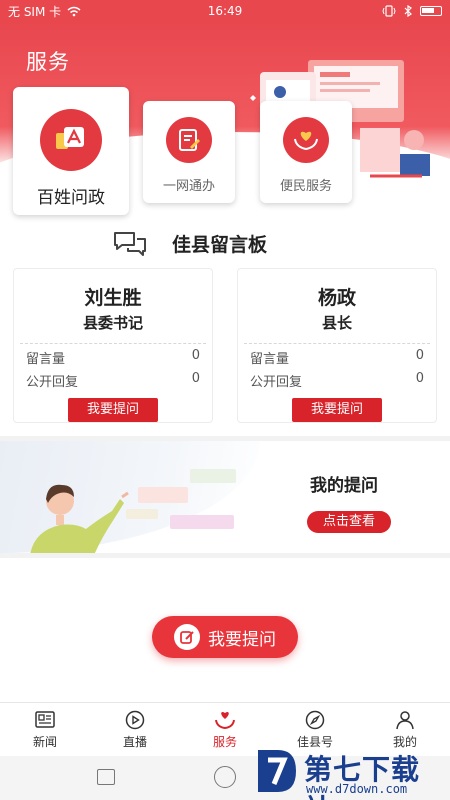 The width and height of the screenshot is (450, 800). I want to click on carrier-text: 无 SIM 卡, so click(35, 11).